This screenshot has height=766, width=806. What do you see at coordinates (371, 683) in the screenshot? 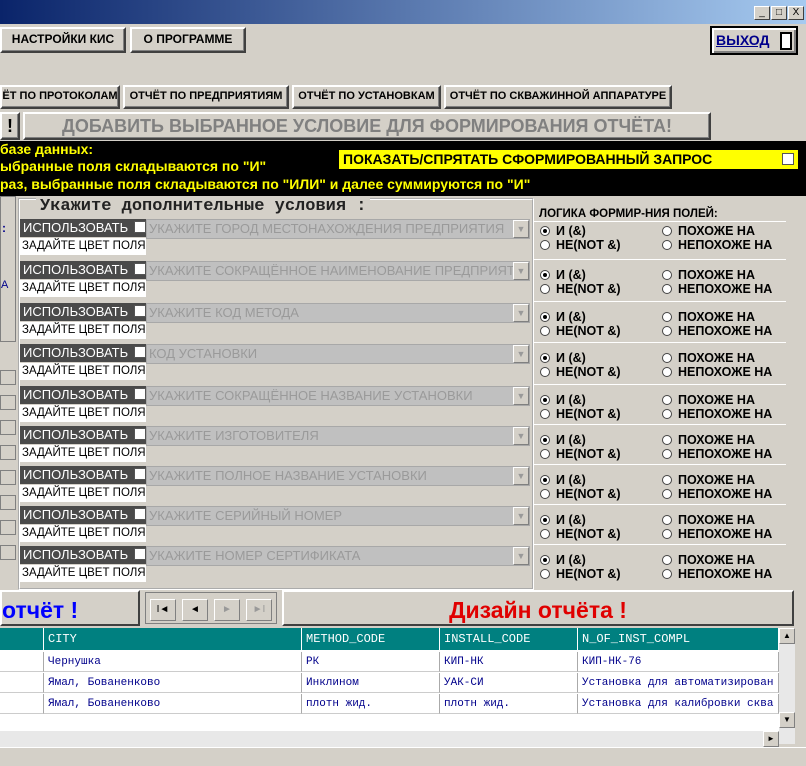
I see `grid-cell: Инклином` at bounding box center [371, 683].